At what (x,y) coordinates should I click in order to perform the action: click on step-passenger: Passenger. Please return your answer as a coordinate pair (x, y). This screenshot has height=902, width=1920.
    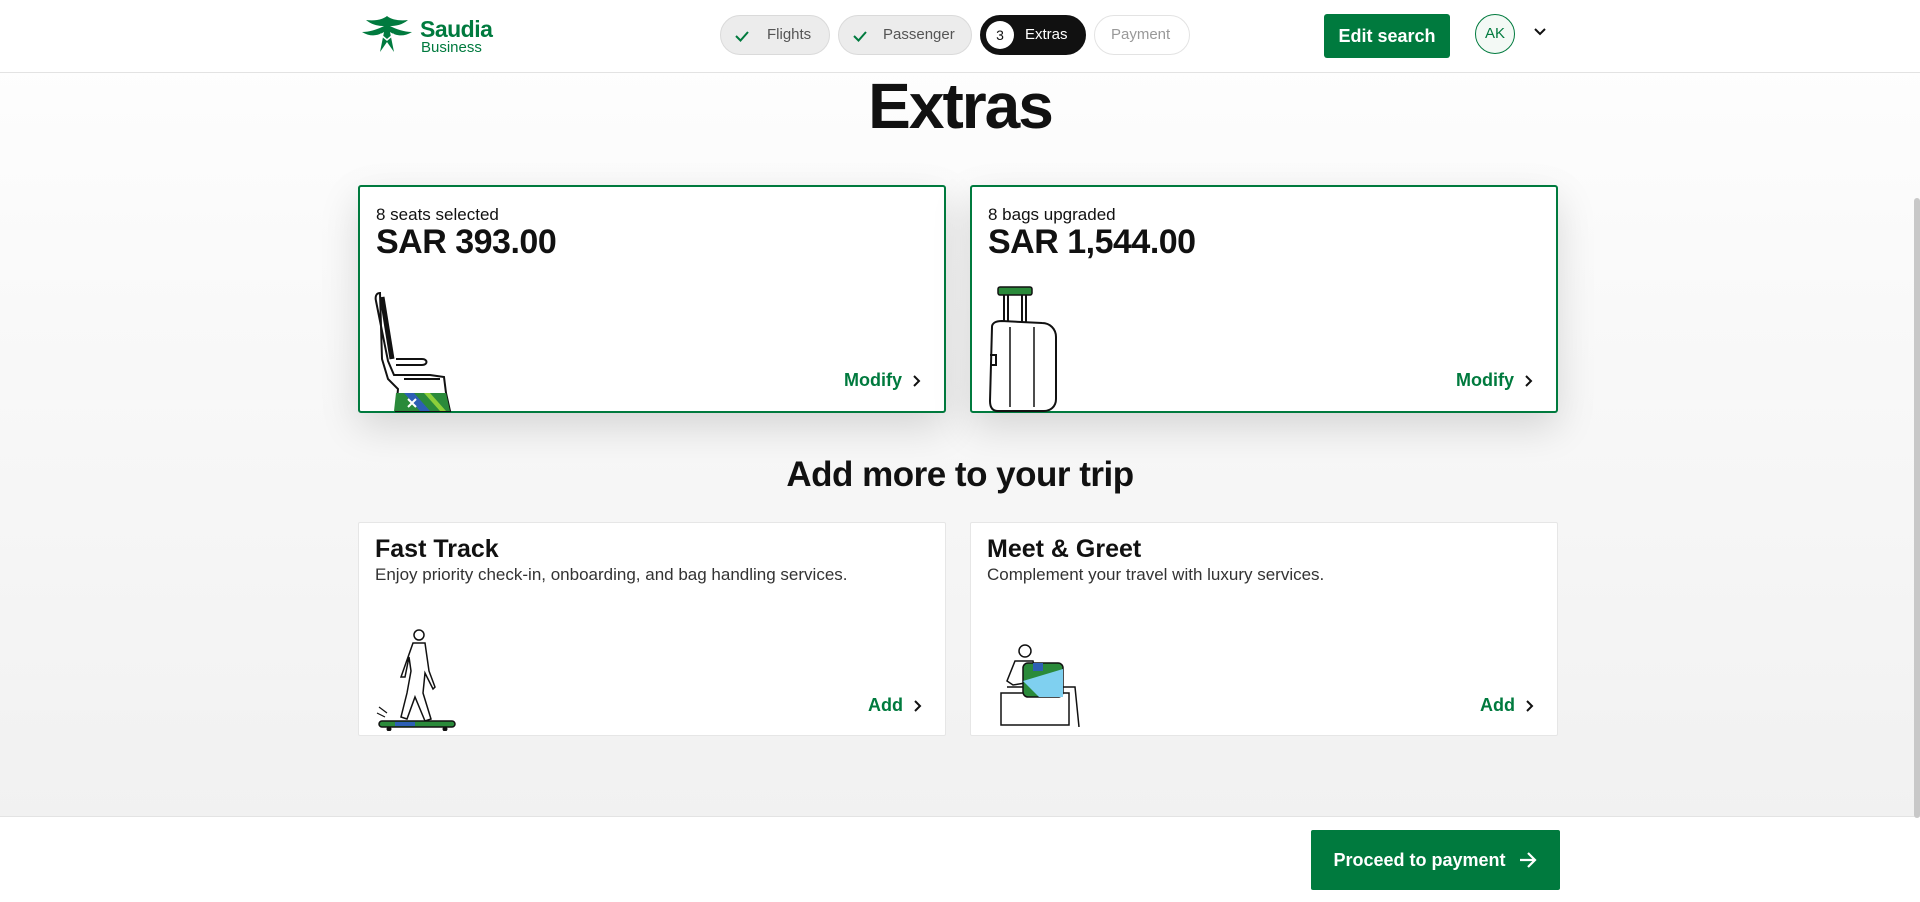
    Looking at the image, I should click on (905, 35).